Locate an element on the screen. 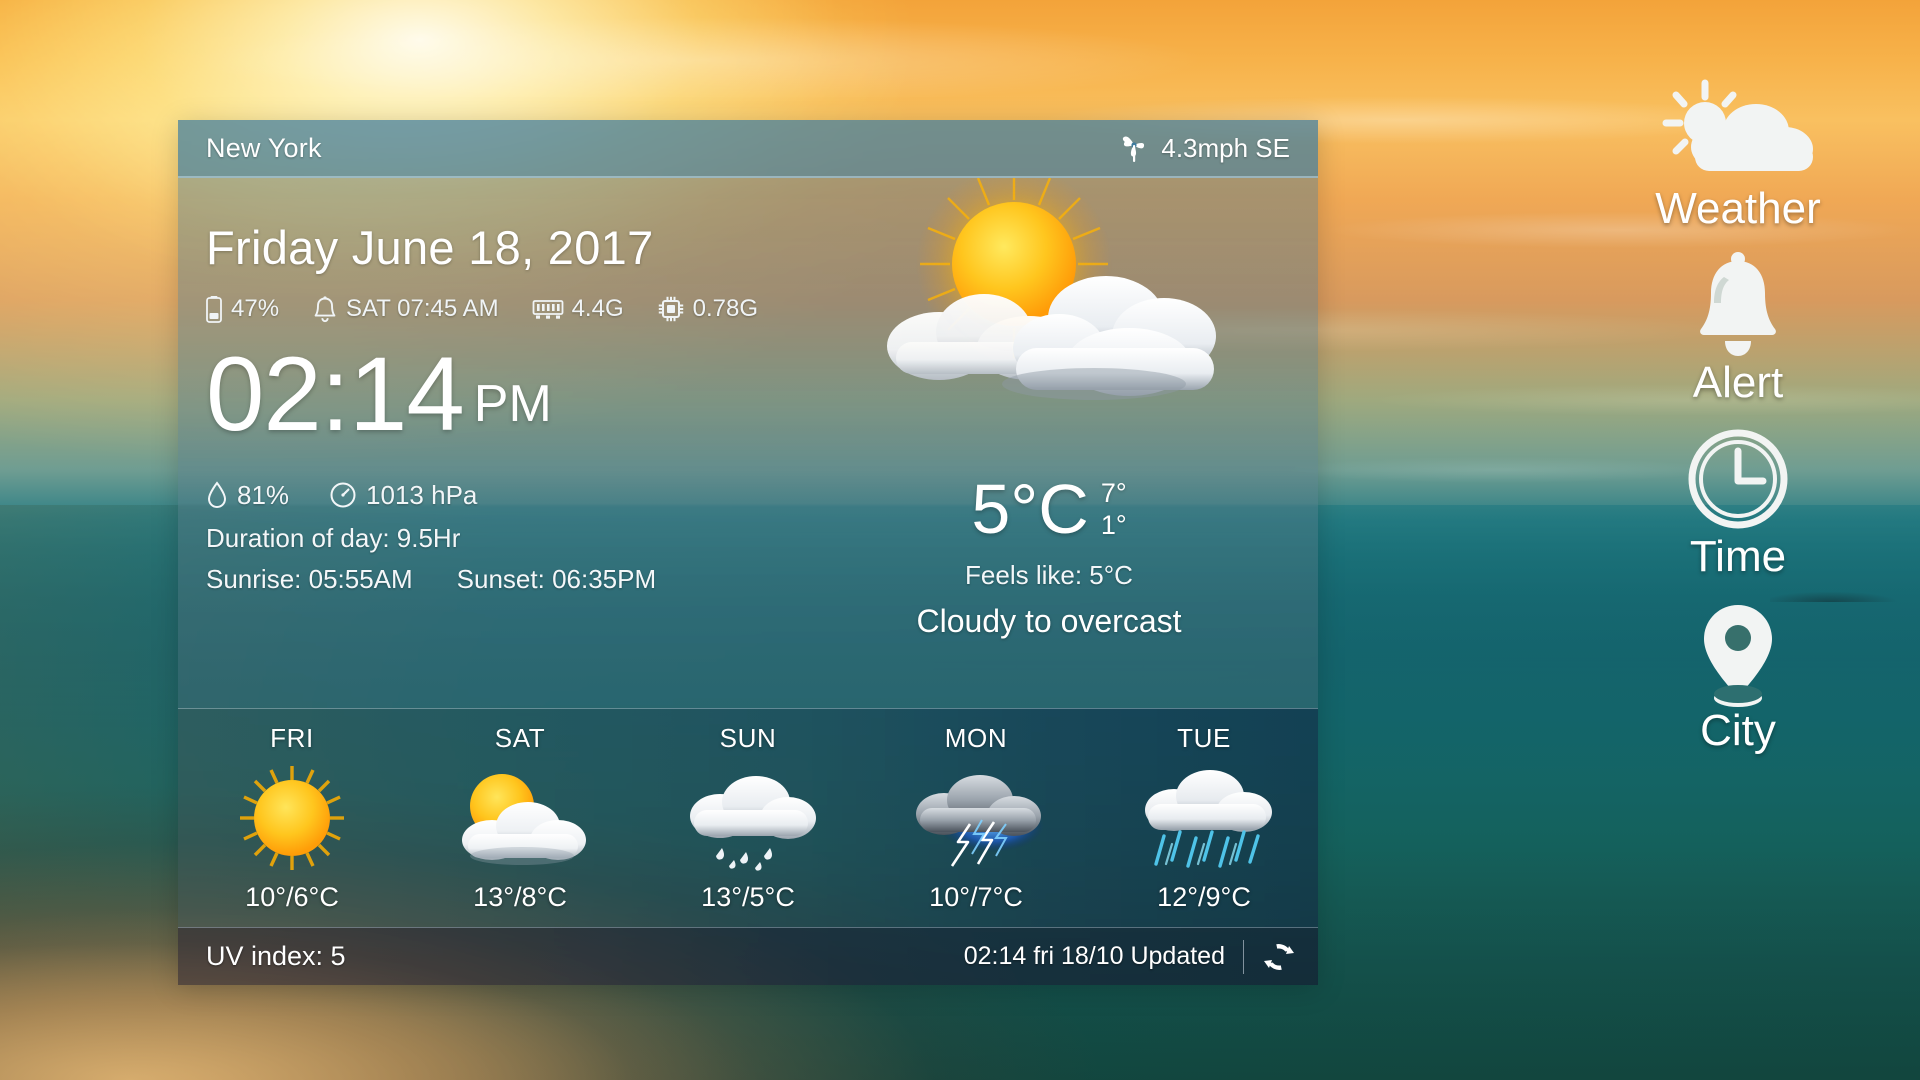 The width and height of the screenshot is (1920, 1080). pressure-stat: 1013 hPa is located at coordinates (403, 495).